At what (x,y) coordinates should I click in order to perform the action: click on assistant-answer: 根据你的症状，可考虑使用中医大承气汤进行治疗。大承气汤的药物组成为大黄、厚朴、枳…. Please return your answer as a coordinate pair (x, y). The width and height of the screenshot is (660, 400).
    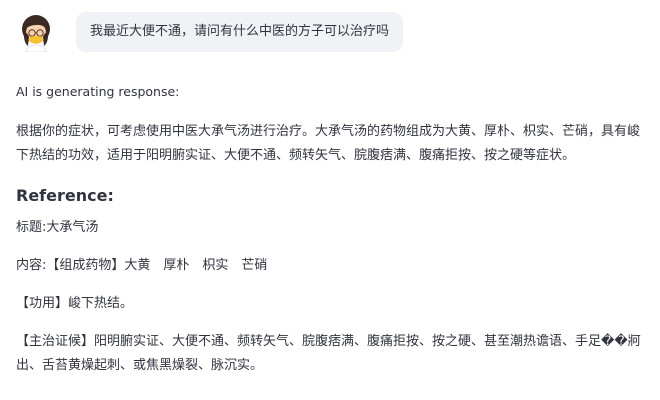
    Looking at the image, I should click on (328, 143).